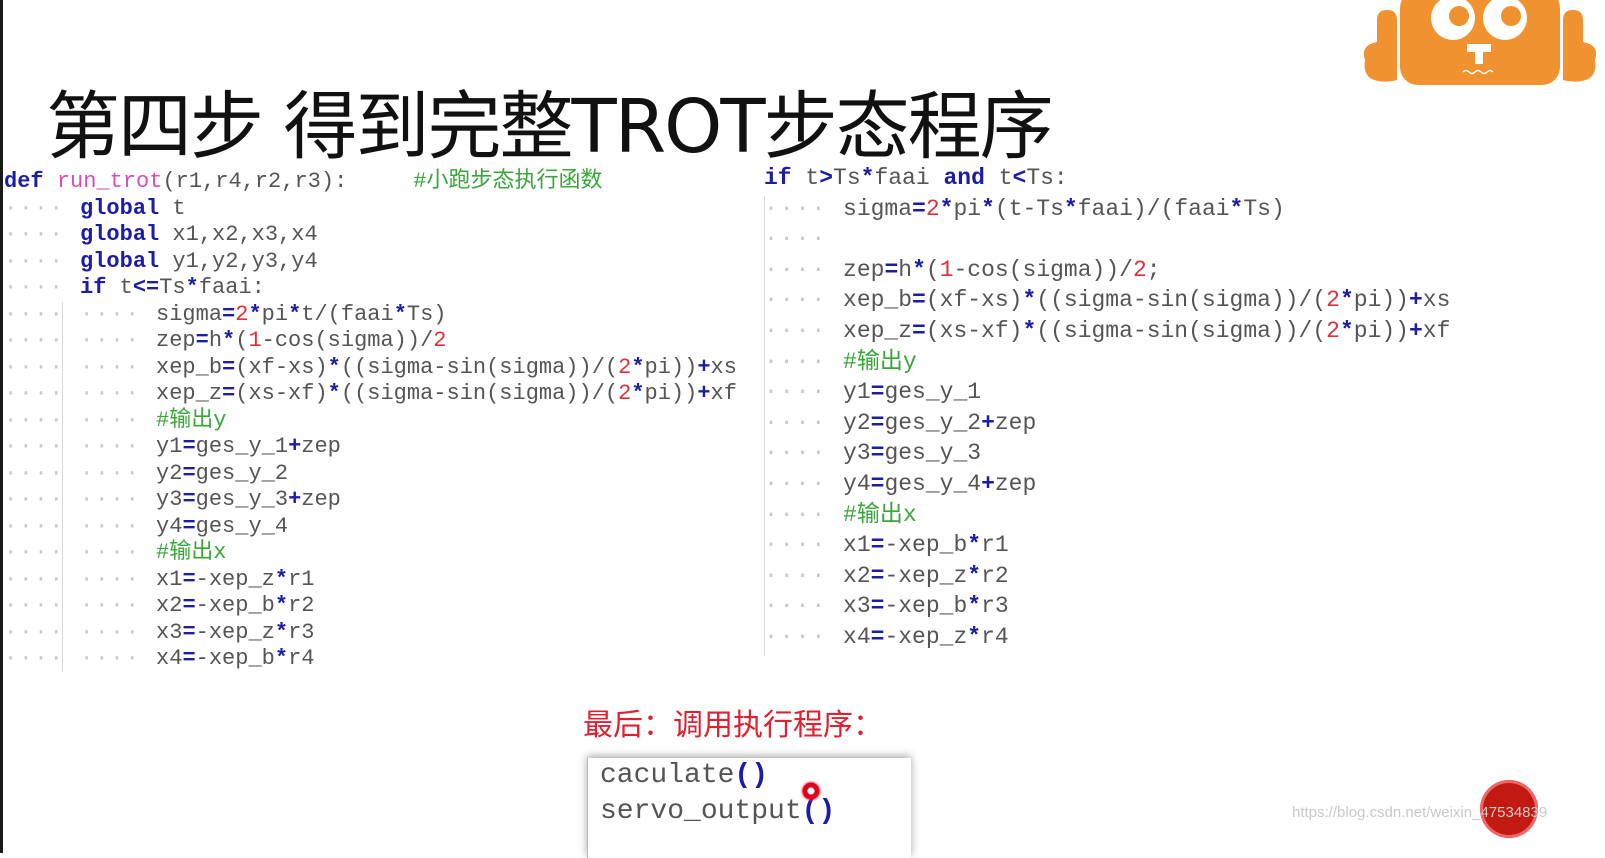 Image resolution: width=1605 pixels, height=858 pixels. What do you see at coordinates (169, 446) in the screenshot?
I see `code-token: y1` at bounding box center [169, 446].